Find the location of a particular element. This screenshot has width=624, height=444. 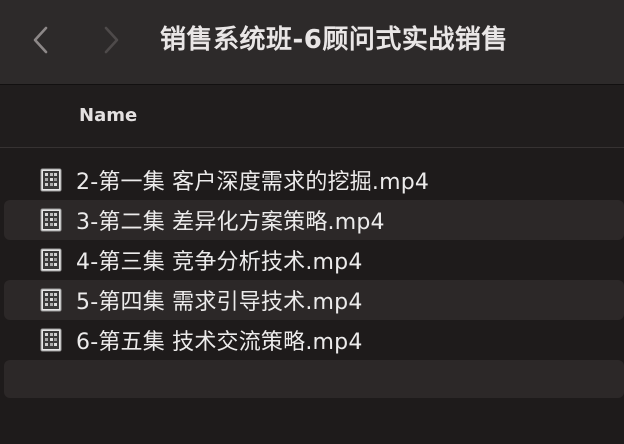

file-name: 4-第三集 竞争分析技术.mp4 is located at coordinates (219, 262).